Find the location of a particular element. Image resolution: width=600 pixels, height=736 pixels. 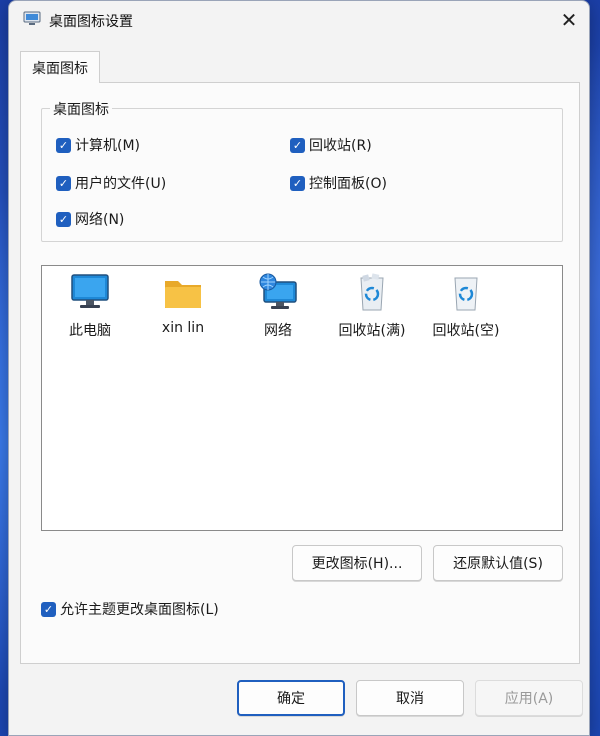

button-label: 确定 is located at coordinates (291, 699).